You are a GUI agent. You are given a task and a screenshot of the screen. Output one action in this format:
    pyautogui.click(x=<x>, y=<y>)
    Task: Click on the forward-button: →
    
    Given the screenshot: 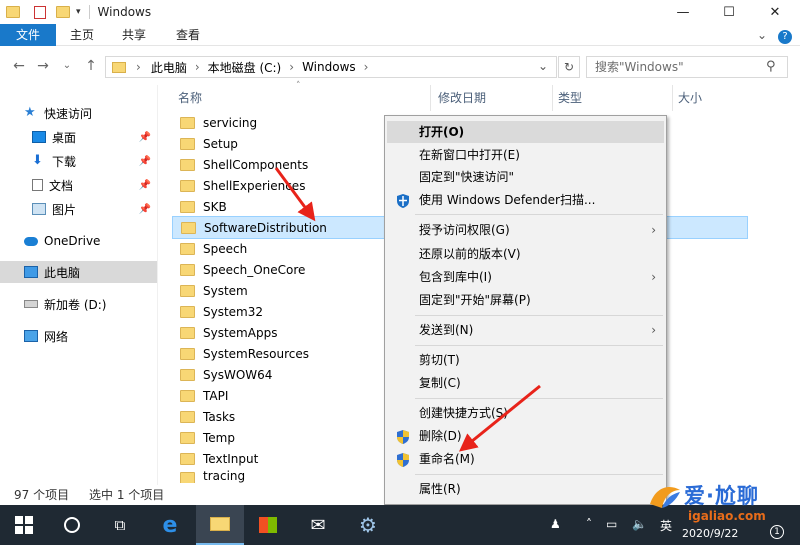 What is the action you would take?
    pyautogui.click(x=43, y=66)
    